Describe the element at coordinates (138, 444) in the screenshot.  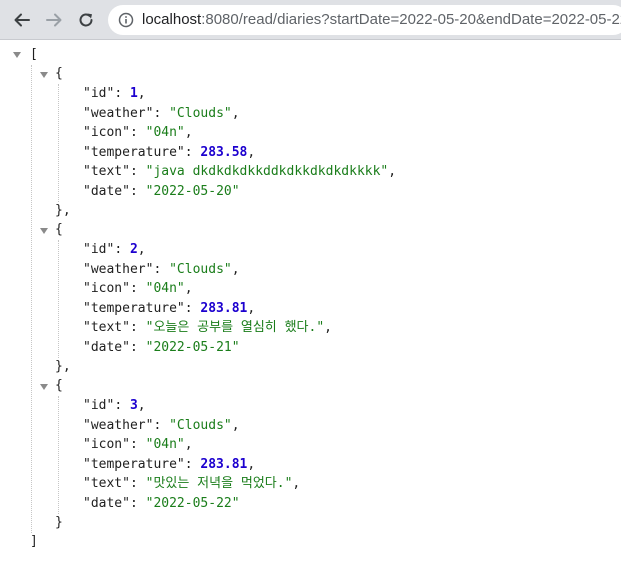
I see `record-3-icon: "icon": "04n",` at that location.